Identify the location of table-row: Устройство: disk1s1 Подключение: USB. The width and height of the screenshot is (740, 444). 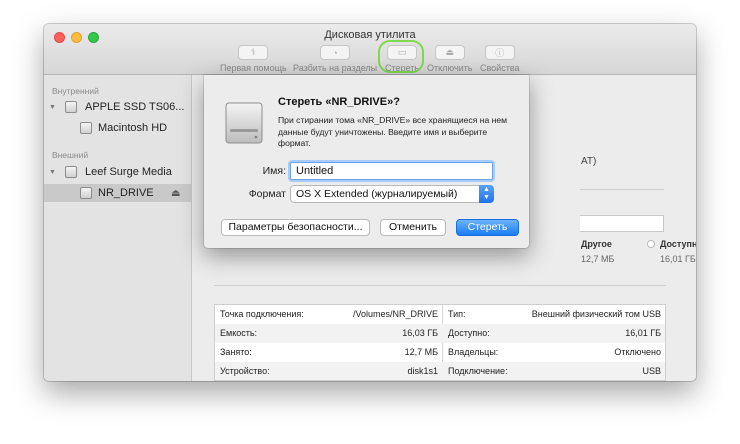
(440, 371).